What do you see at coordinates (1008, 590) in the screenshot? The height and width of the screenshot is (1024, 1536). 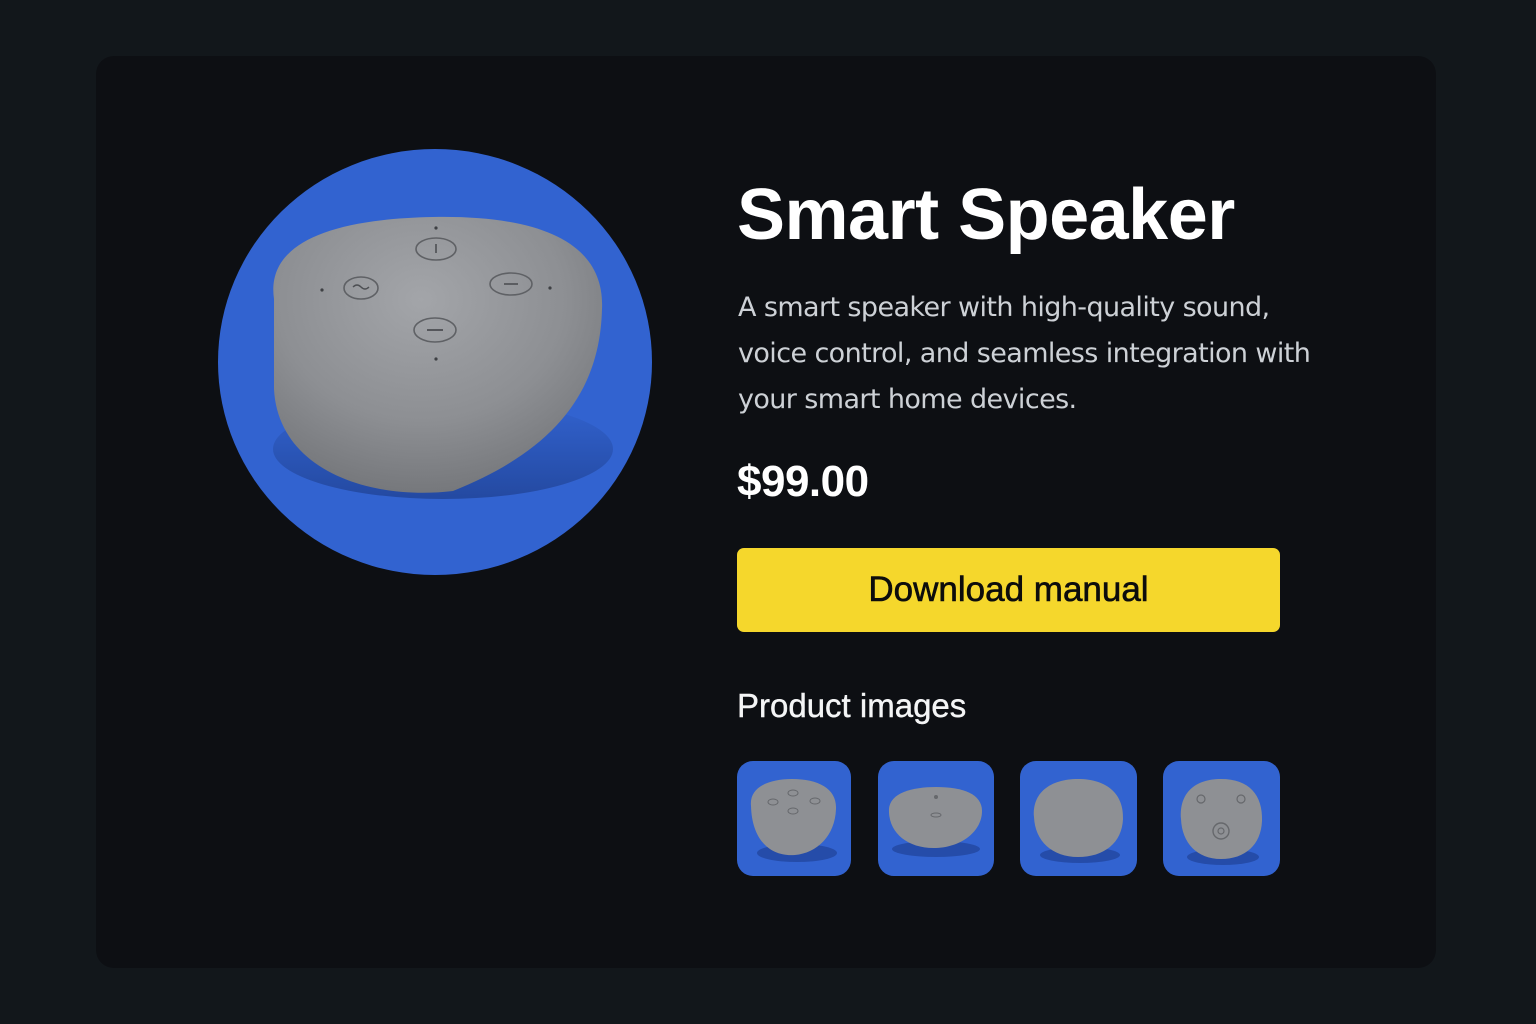 I see `download-manual-button: Download manual` at bounding box center [1008, 590].